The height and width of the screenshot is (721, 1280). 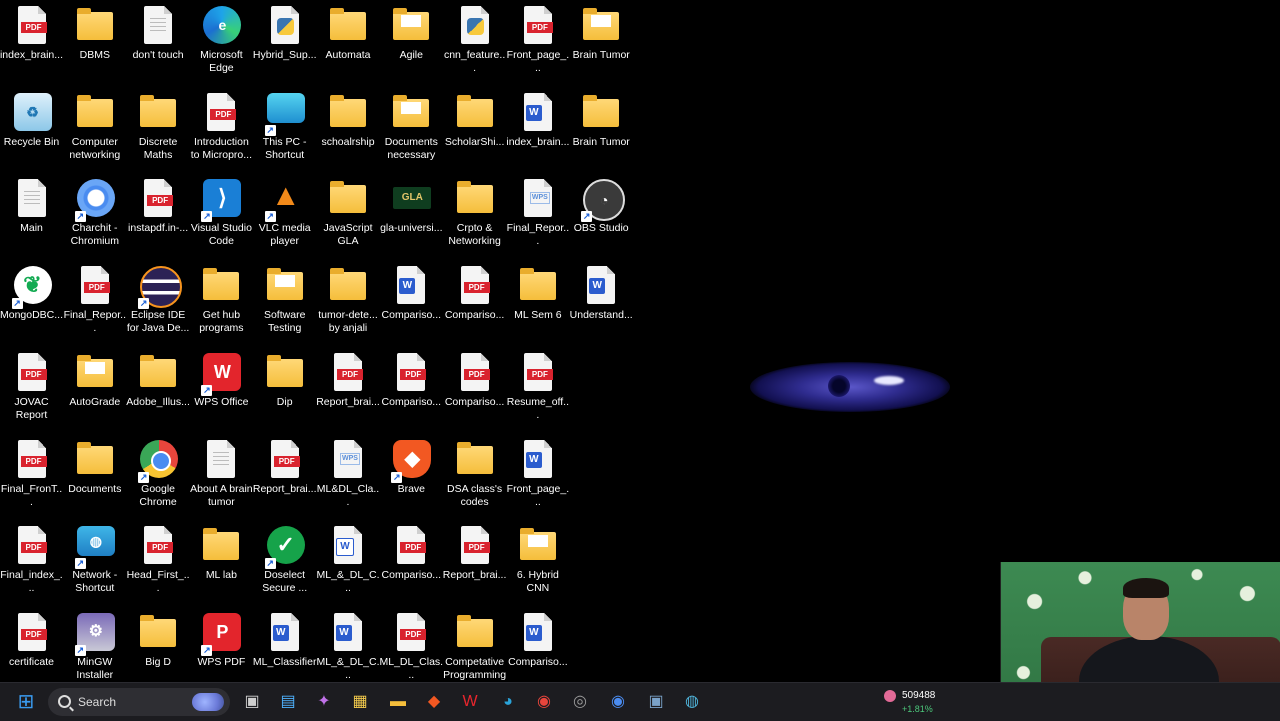 What do you see at coordinates (158, 650) in the screenshot?
I see `desktop-icon: Big D` at bounding box center [158, 650].